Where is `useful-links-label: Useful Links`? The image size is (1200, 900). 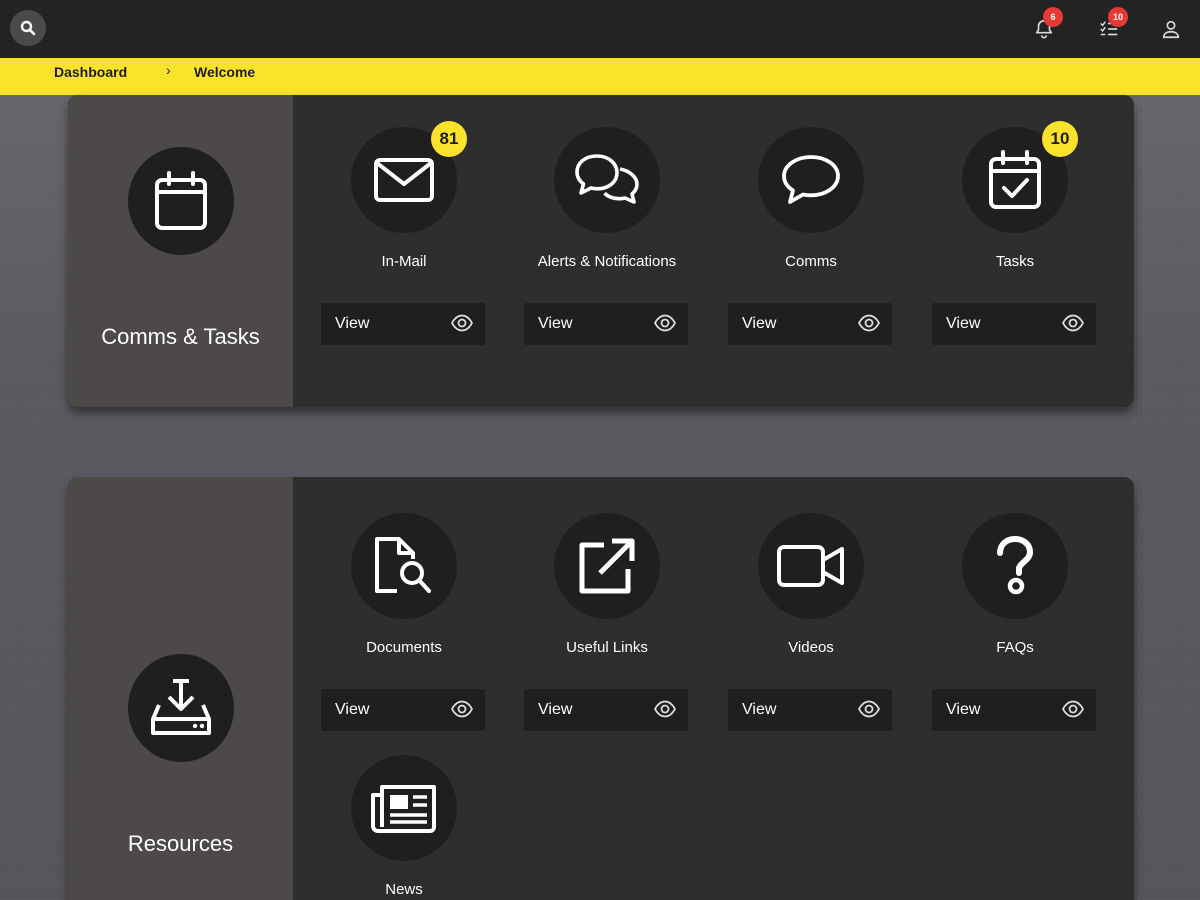
useful-links-label: Useful Links is located at coordinates (607, 647).